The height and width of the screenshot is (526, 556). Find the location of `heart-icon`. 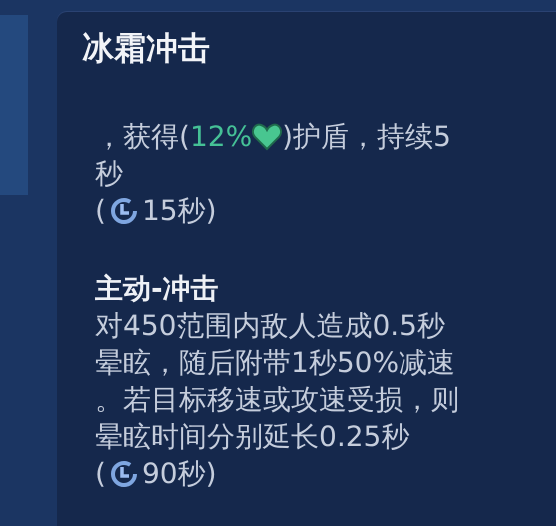

heart-icon is located at coordinates (267, 136).